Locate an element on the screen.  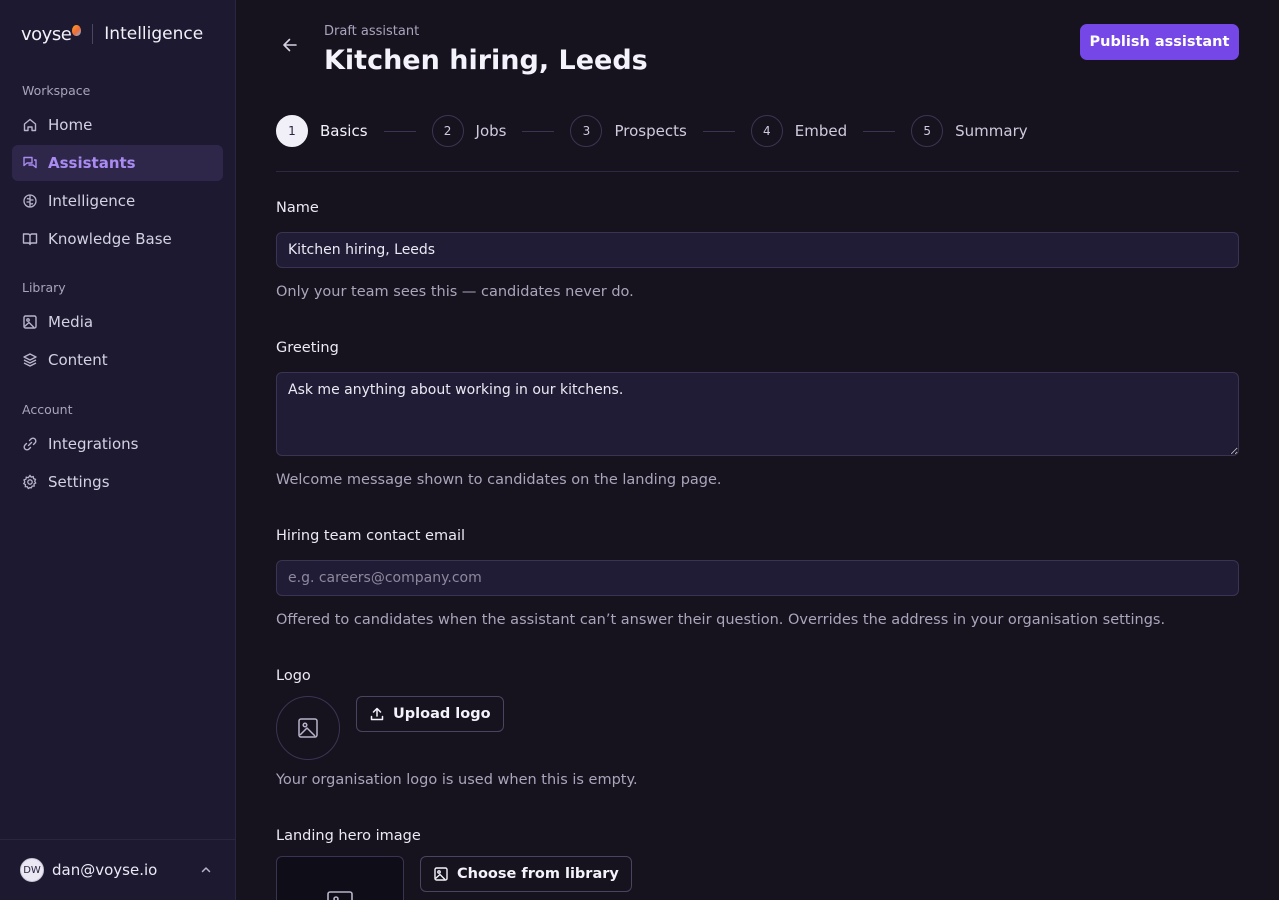
sidebar-item-label: Media is located at coordinates (71, 322).